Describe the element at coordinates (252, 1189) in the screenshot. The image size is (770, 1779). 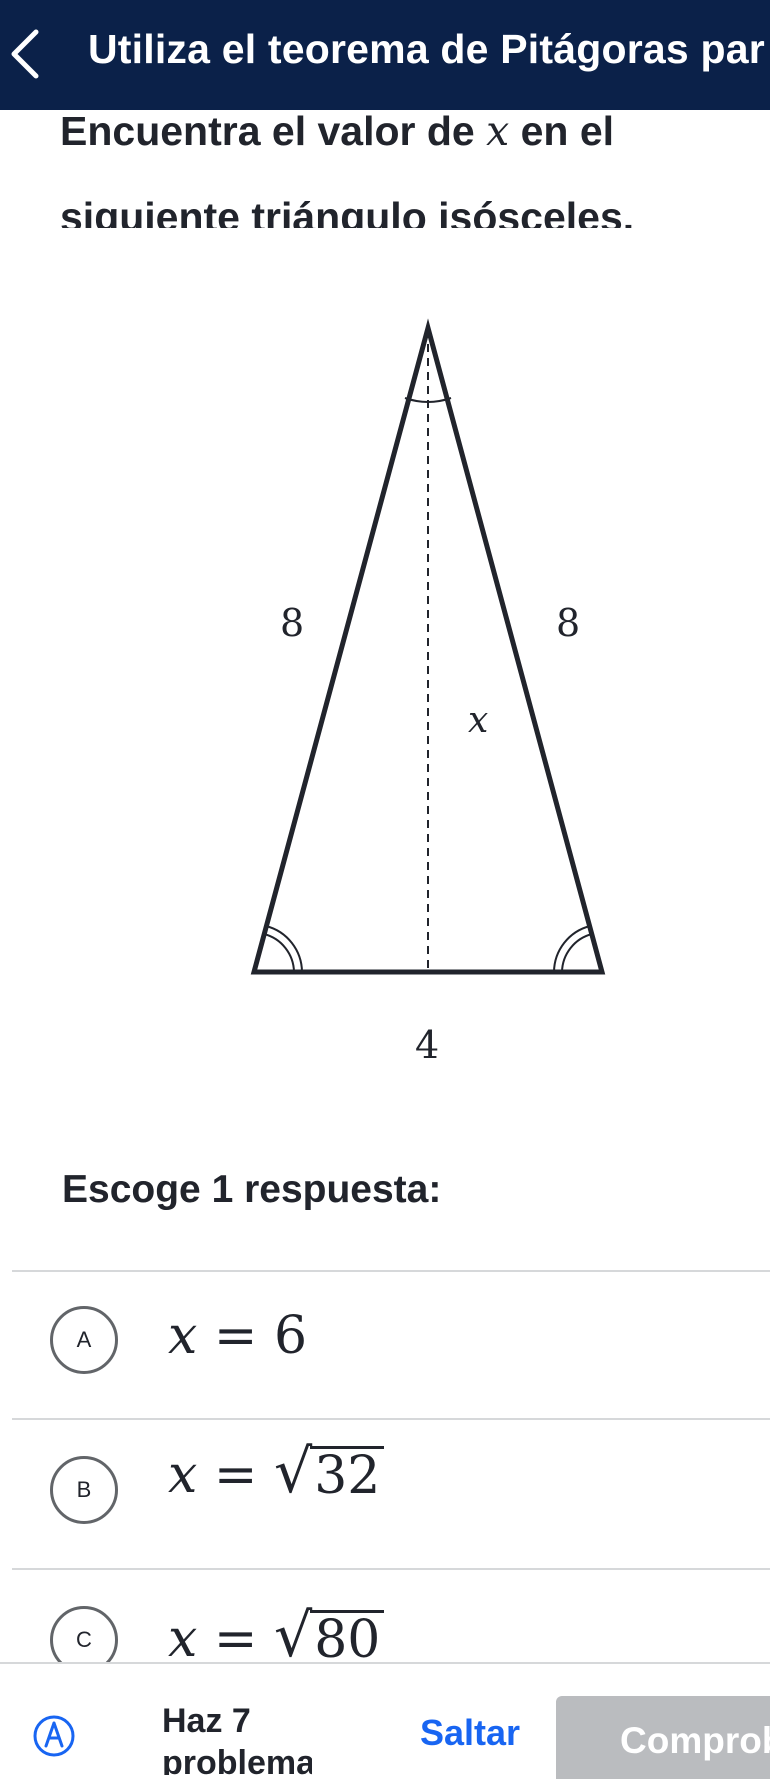
I see `answer-prompt: Escoge 1 respuesta:` at that location.